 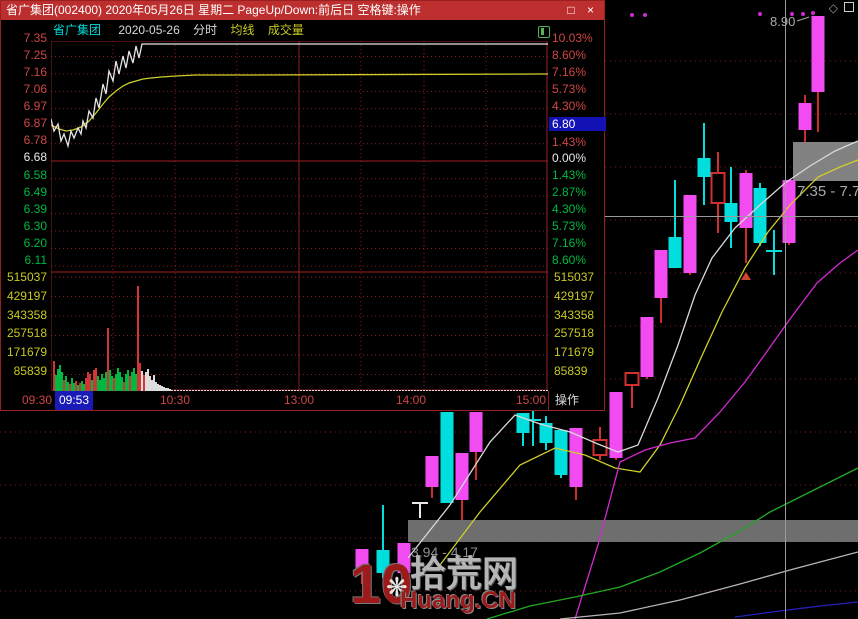 I want to click on ma-line-gray, so click(x=708, y=585).